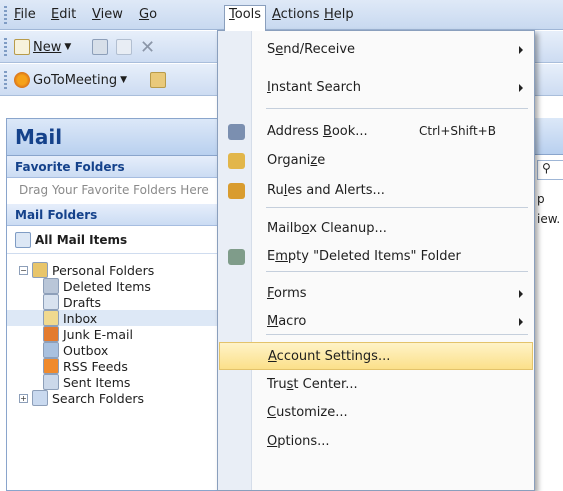  Describe the element at coordinates (546, 168) in the screenshot. I see `search-icon: ⚲` at that location.